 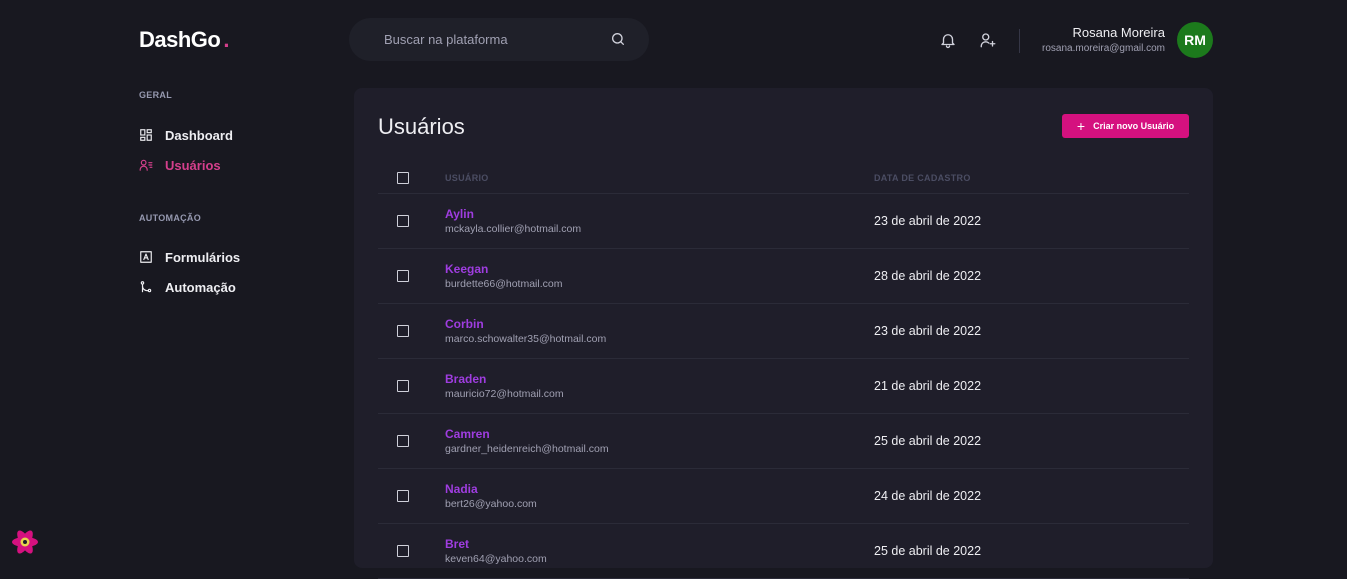 I want to click on column-header-user: USUÁRIO, so click(x=467, y=178).